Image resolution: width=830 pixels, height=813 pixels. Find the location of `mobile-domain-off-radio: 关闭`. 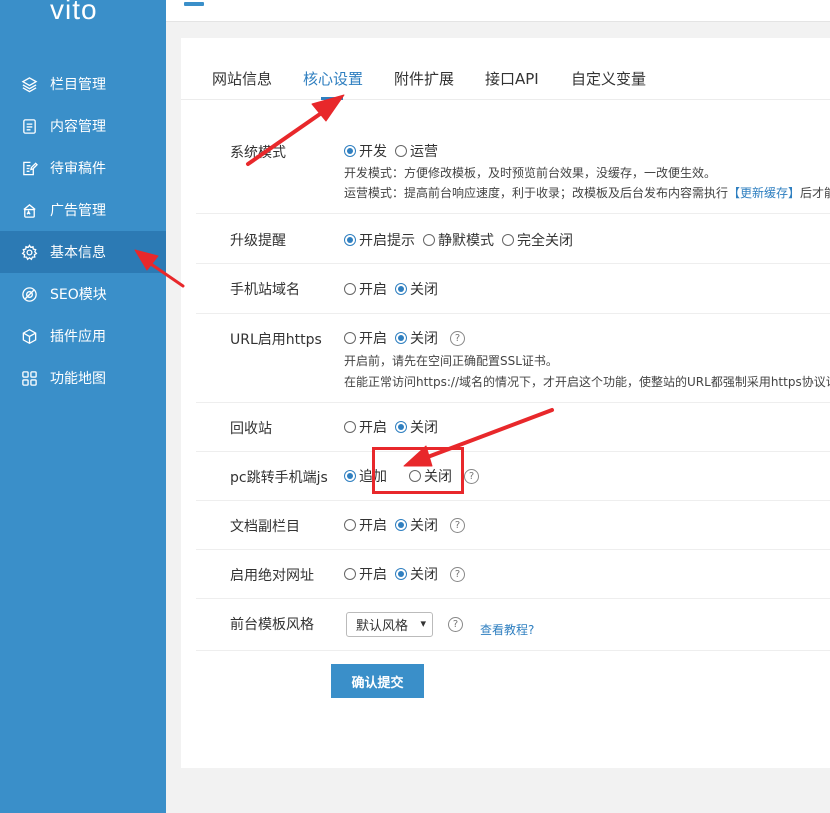

mobile-domain-off-radio: 关闭 is located at coordinates (416, 289).